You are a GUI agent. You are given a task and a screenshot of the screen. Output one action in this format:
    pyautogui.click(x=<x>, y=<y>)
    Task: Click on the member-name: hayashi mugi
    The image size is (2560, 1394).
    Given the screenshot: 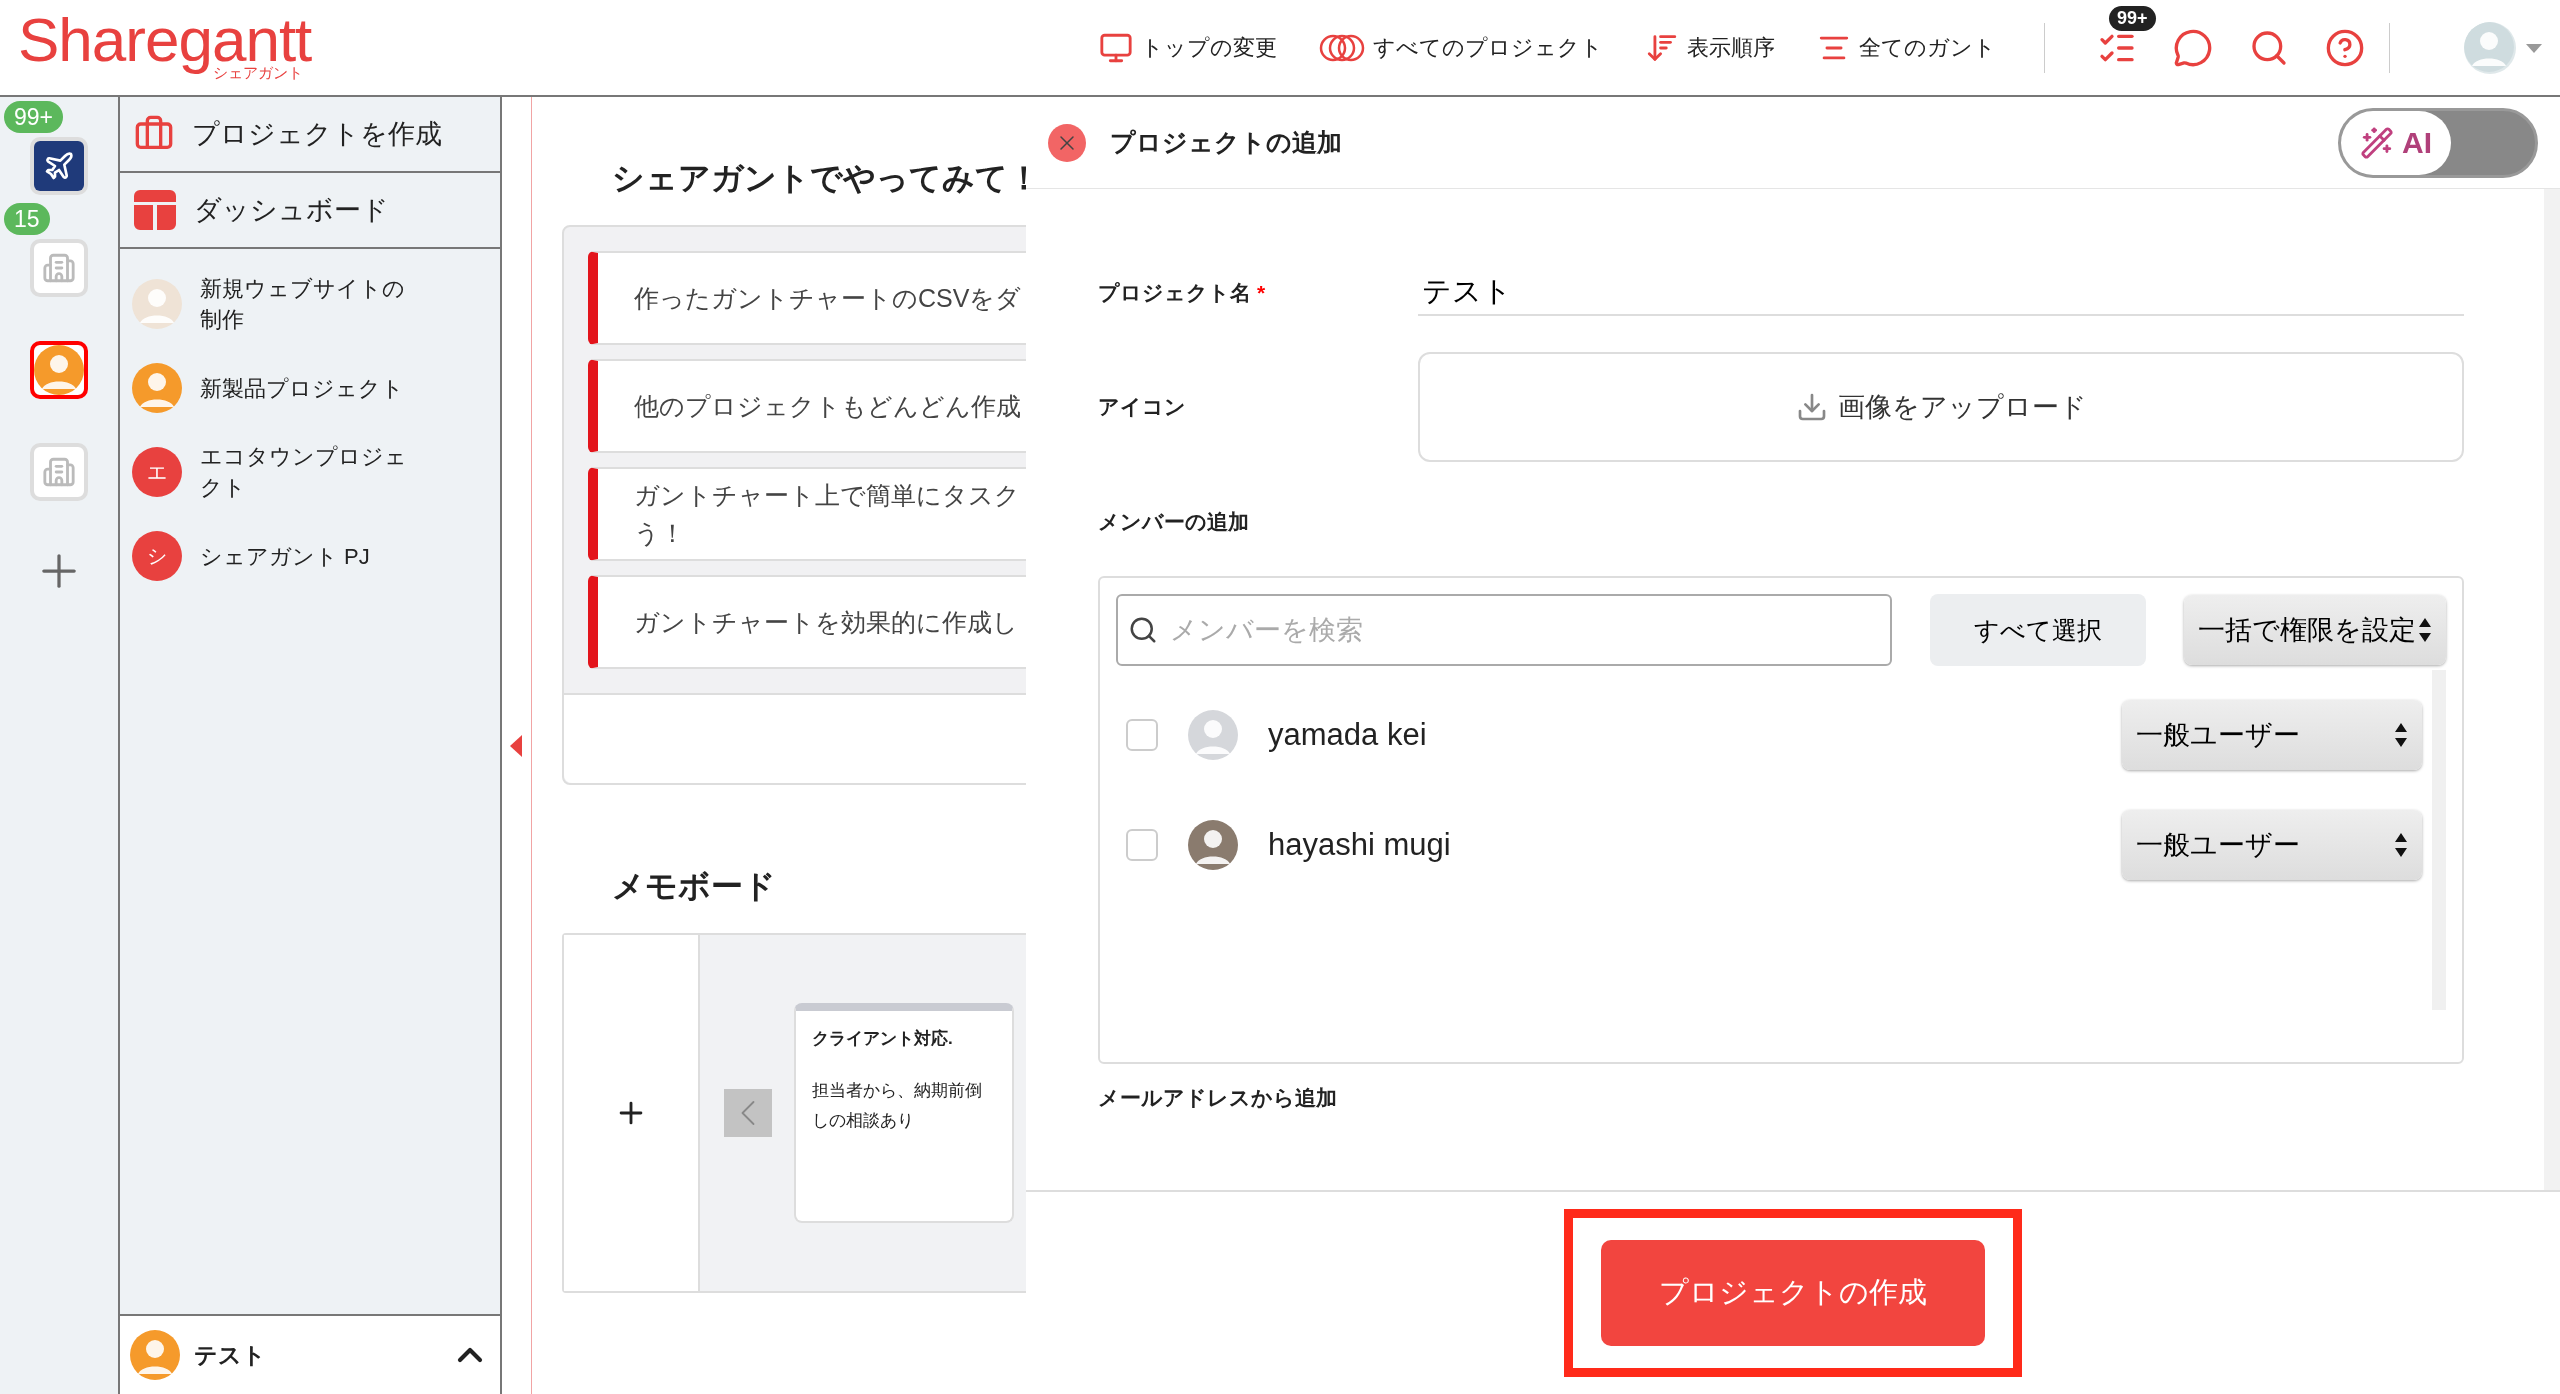 What is the action you would take?
    pyautogui.click(x=1359, y=845)
    